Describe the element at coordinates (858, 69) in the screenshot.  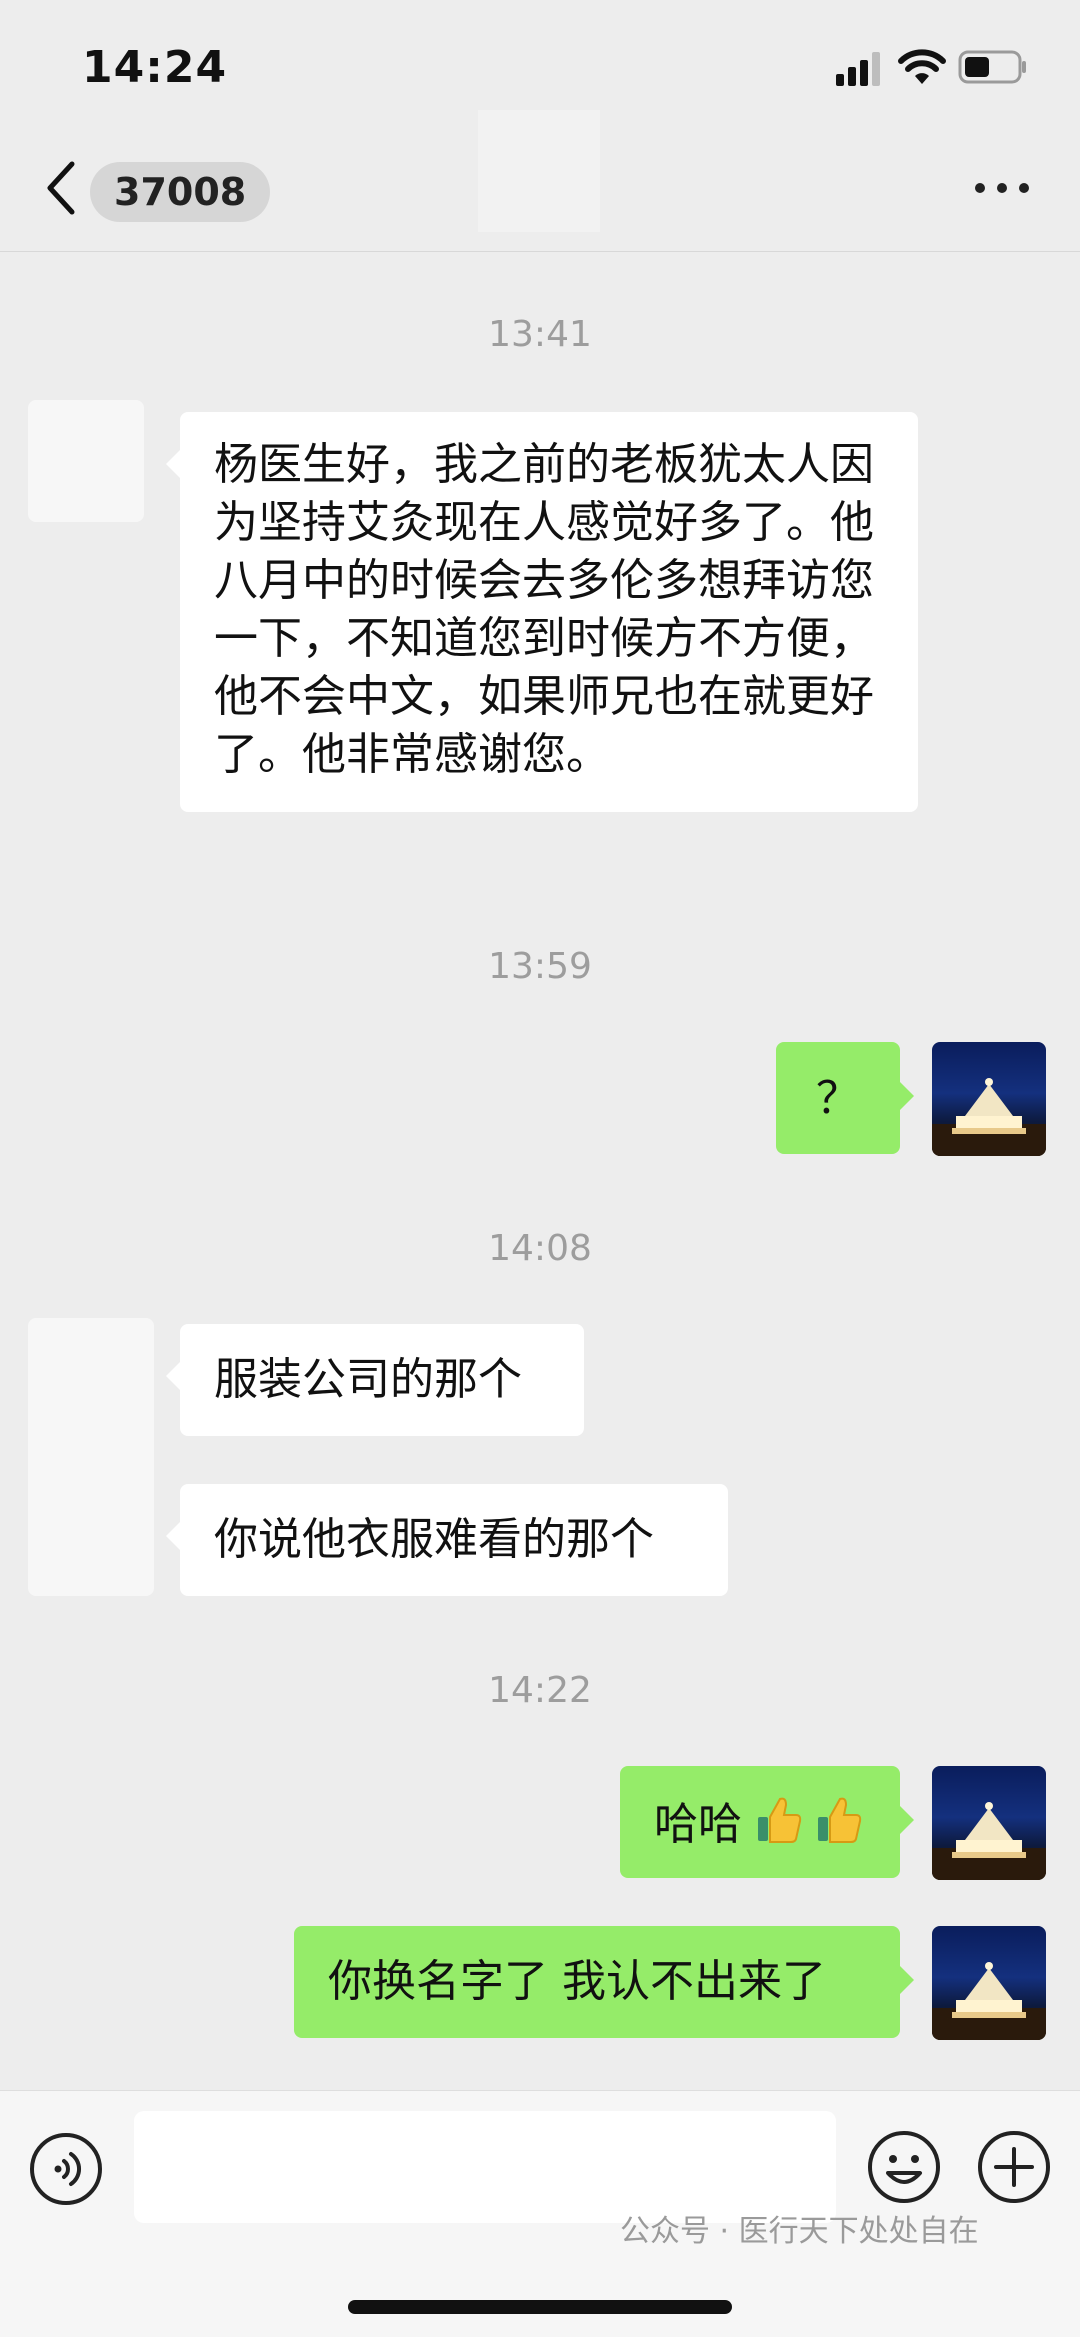
I see `cellular-signal-icon` at that location.